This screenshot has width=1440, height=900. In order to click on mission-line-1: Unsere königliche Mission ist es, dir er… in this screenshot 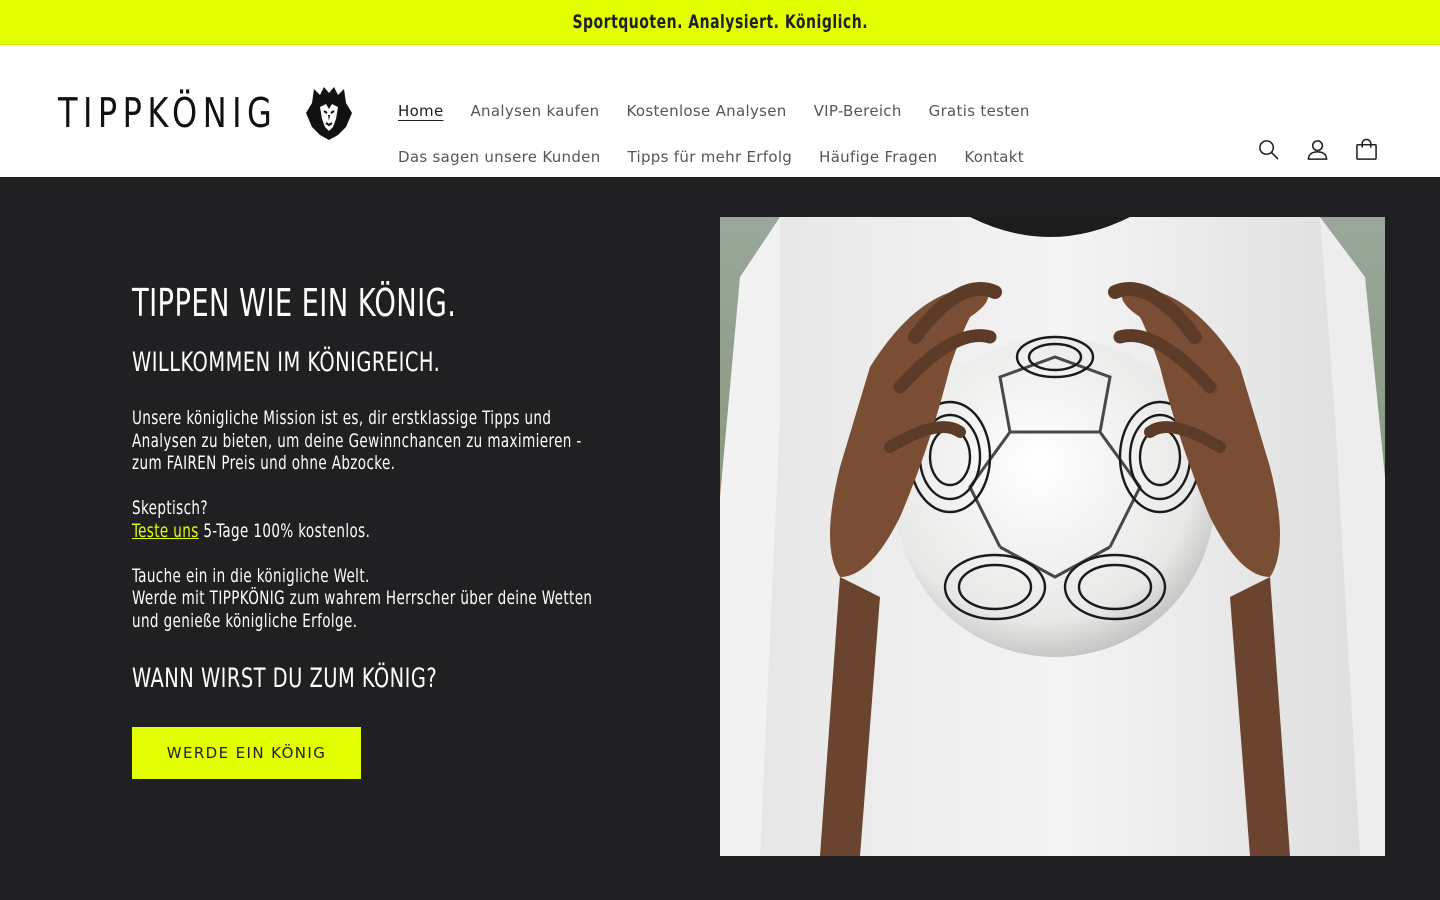, I will do `click(342, 418)`.